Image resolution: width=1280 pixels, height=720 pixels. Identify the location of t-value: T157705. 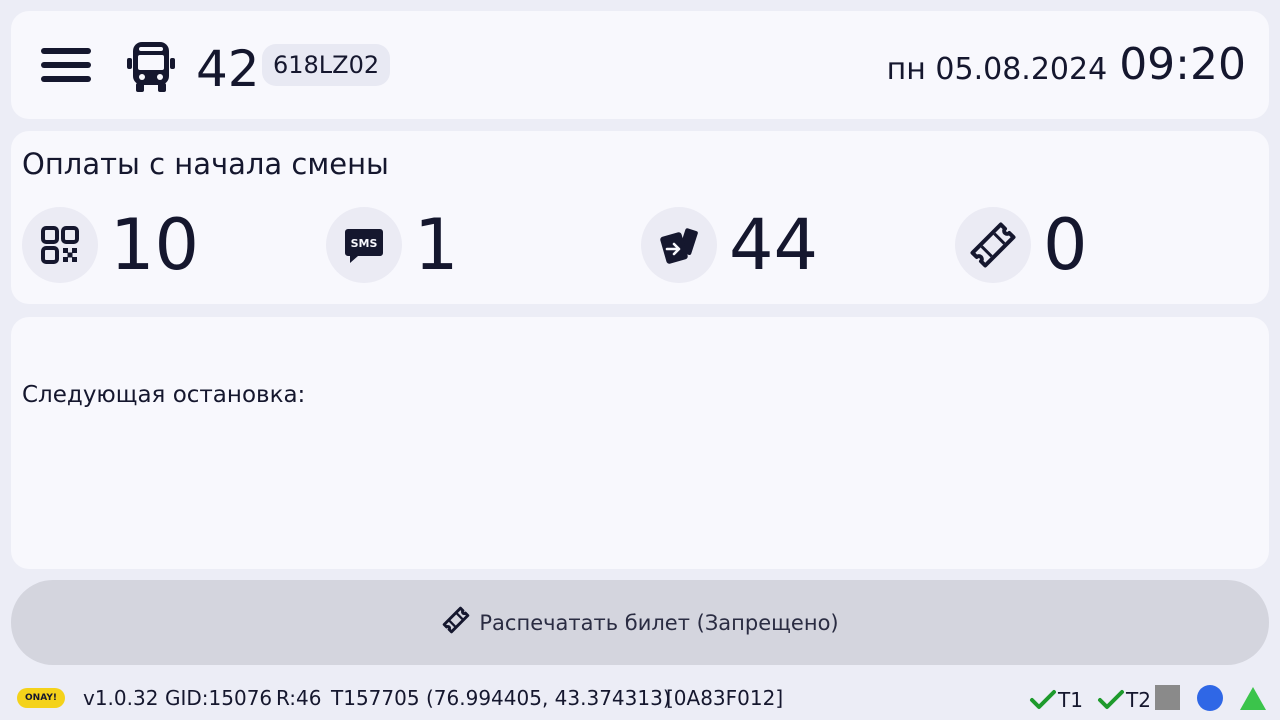
(375, 698).